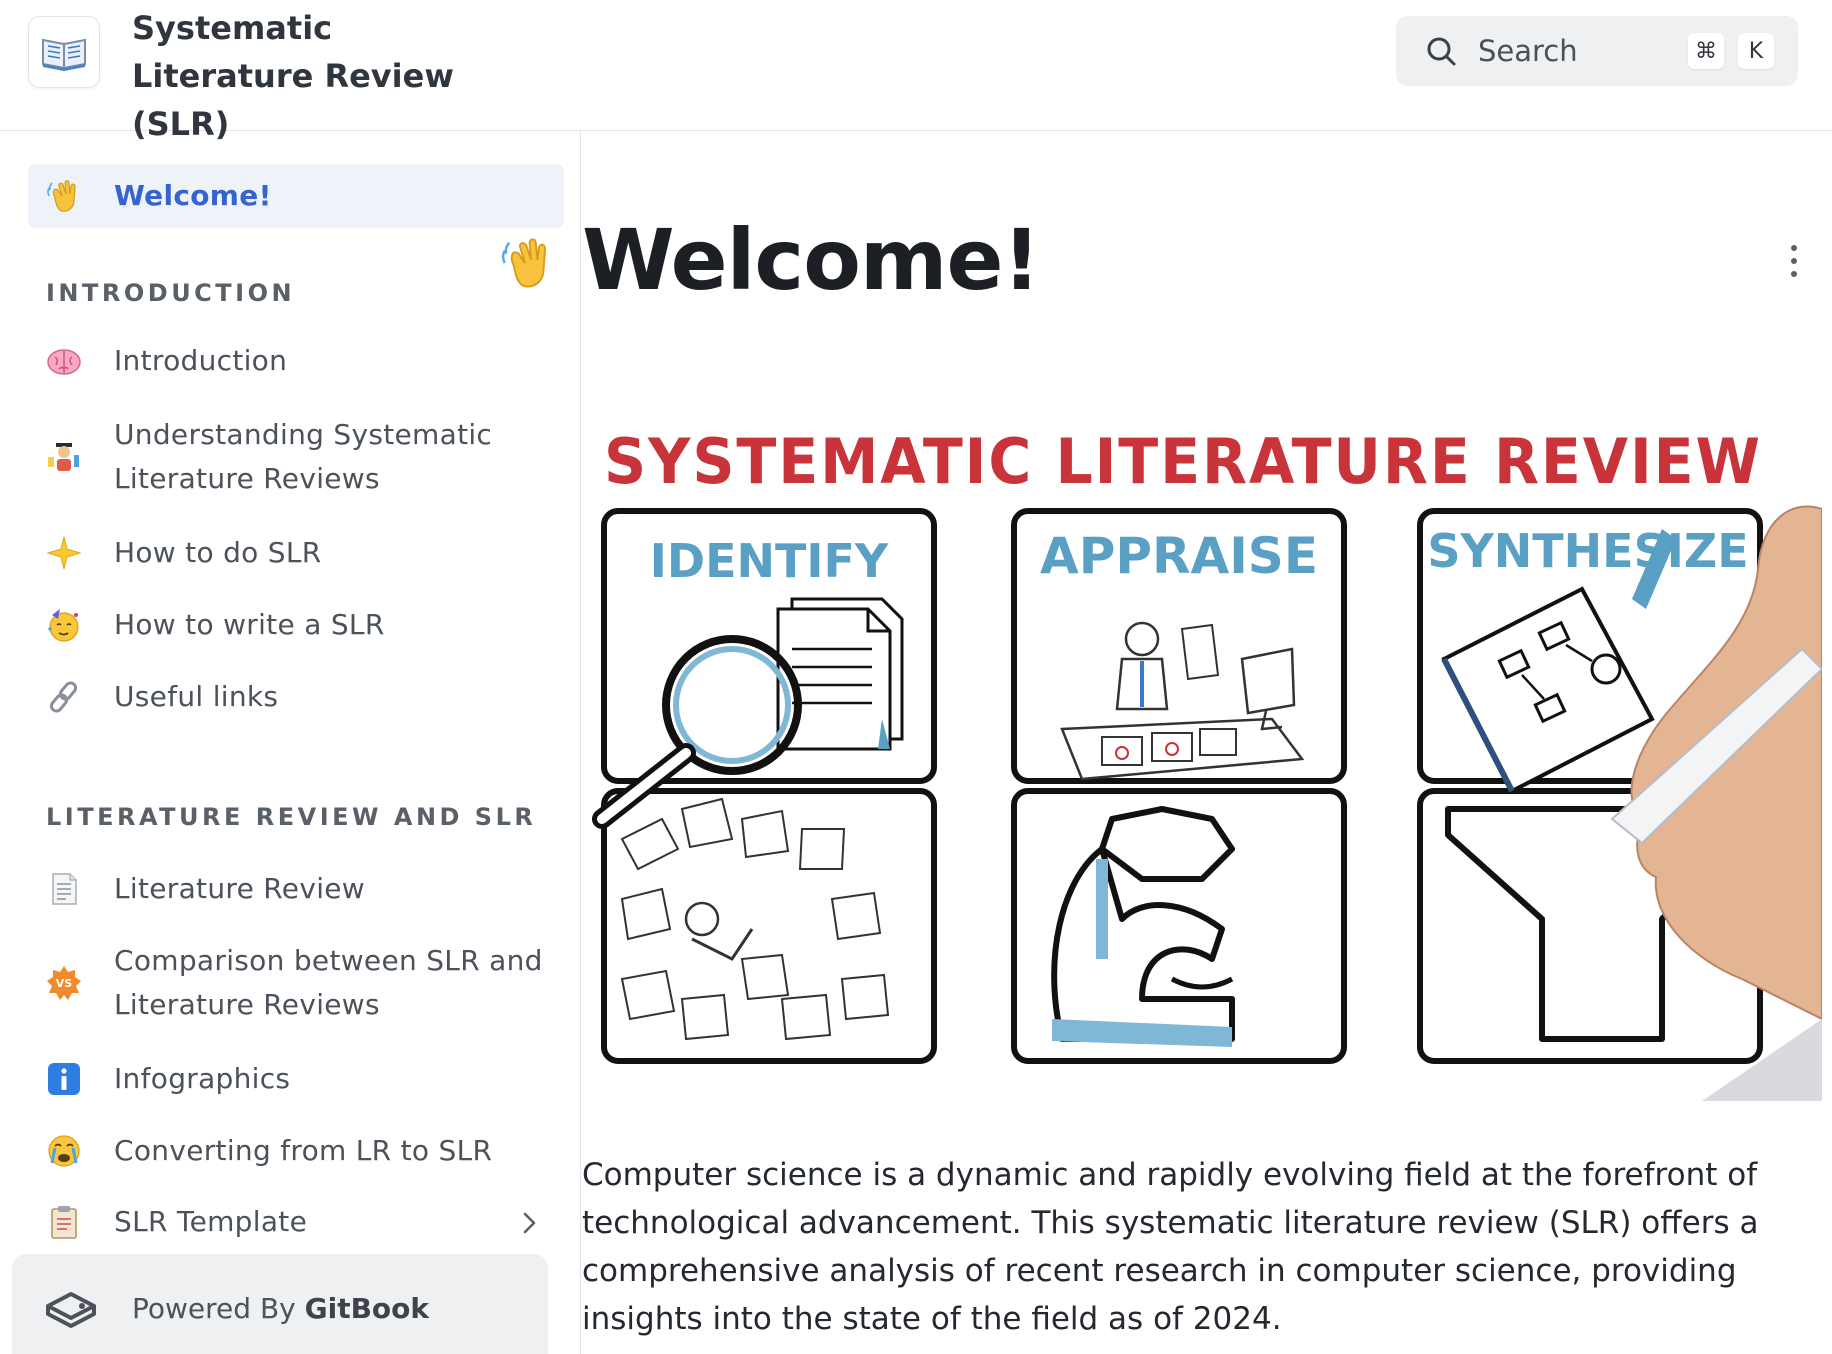  What do you see at coordinates (218, 552) in the screenshot?
I see `sidebar-item-label: How to do SLR` at bounding box center [218, 552].